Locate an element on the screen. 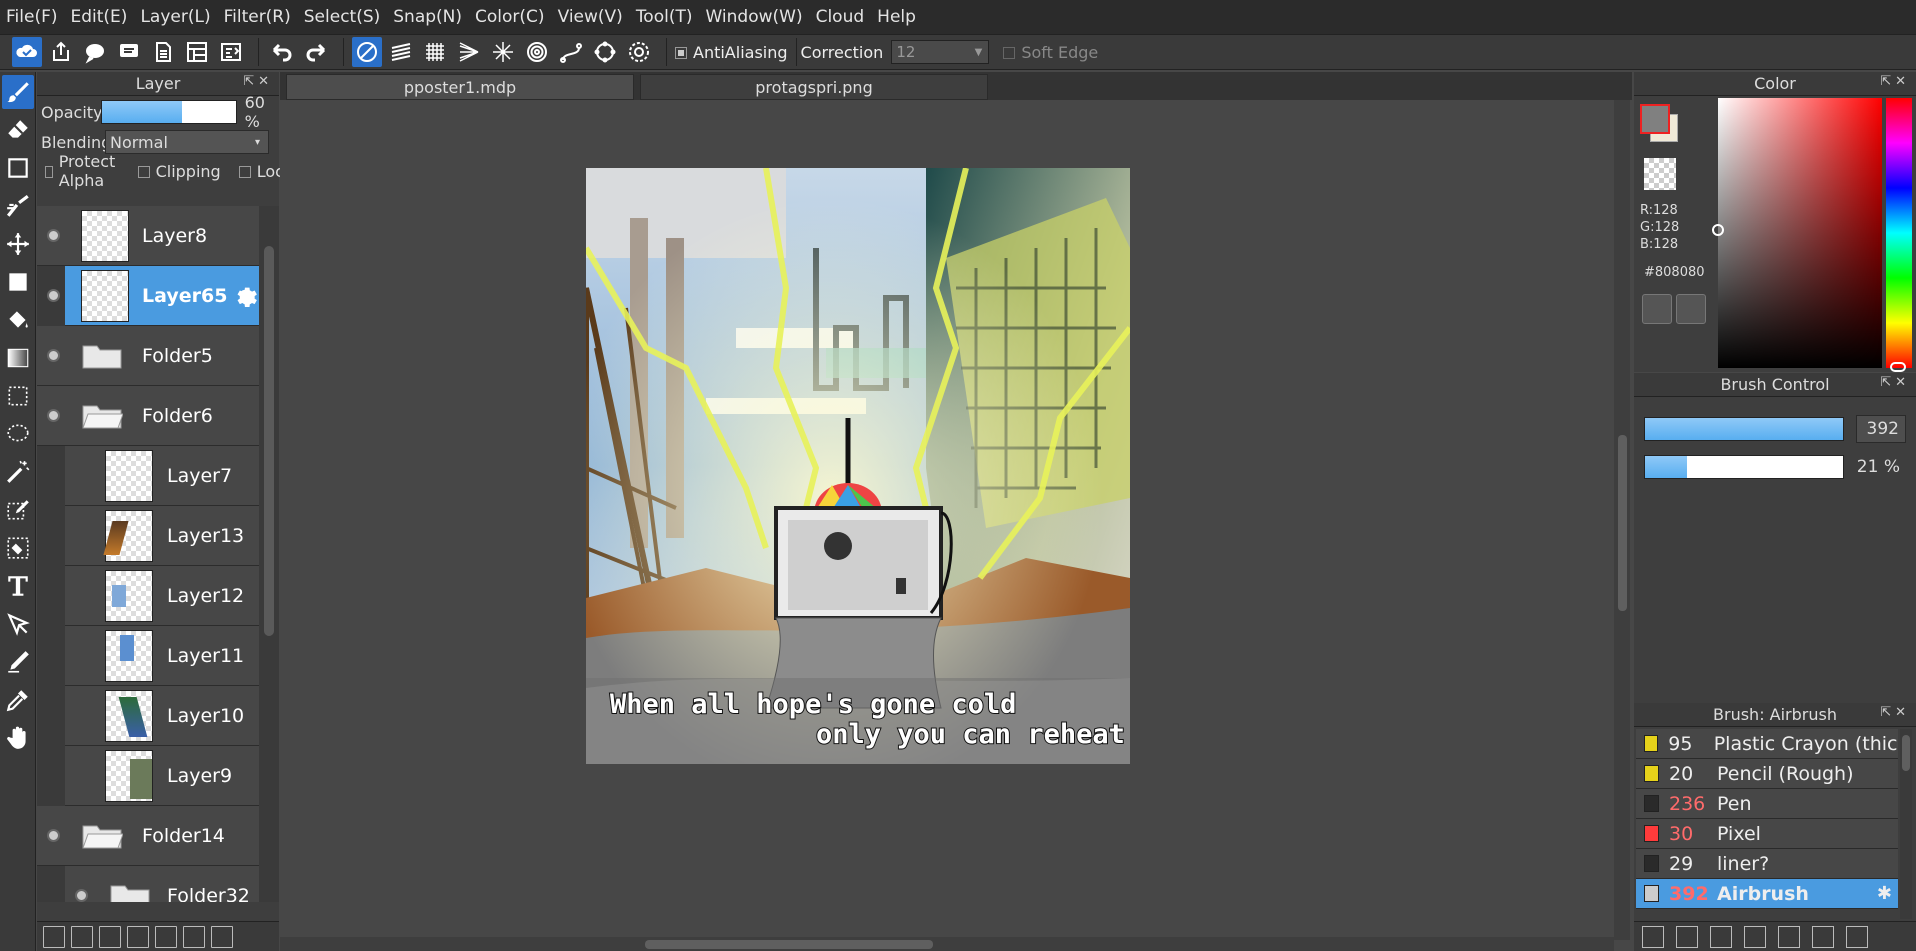  canvas-horizontal-scrollbar is located at coordinates (947, 944).